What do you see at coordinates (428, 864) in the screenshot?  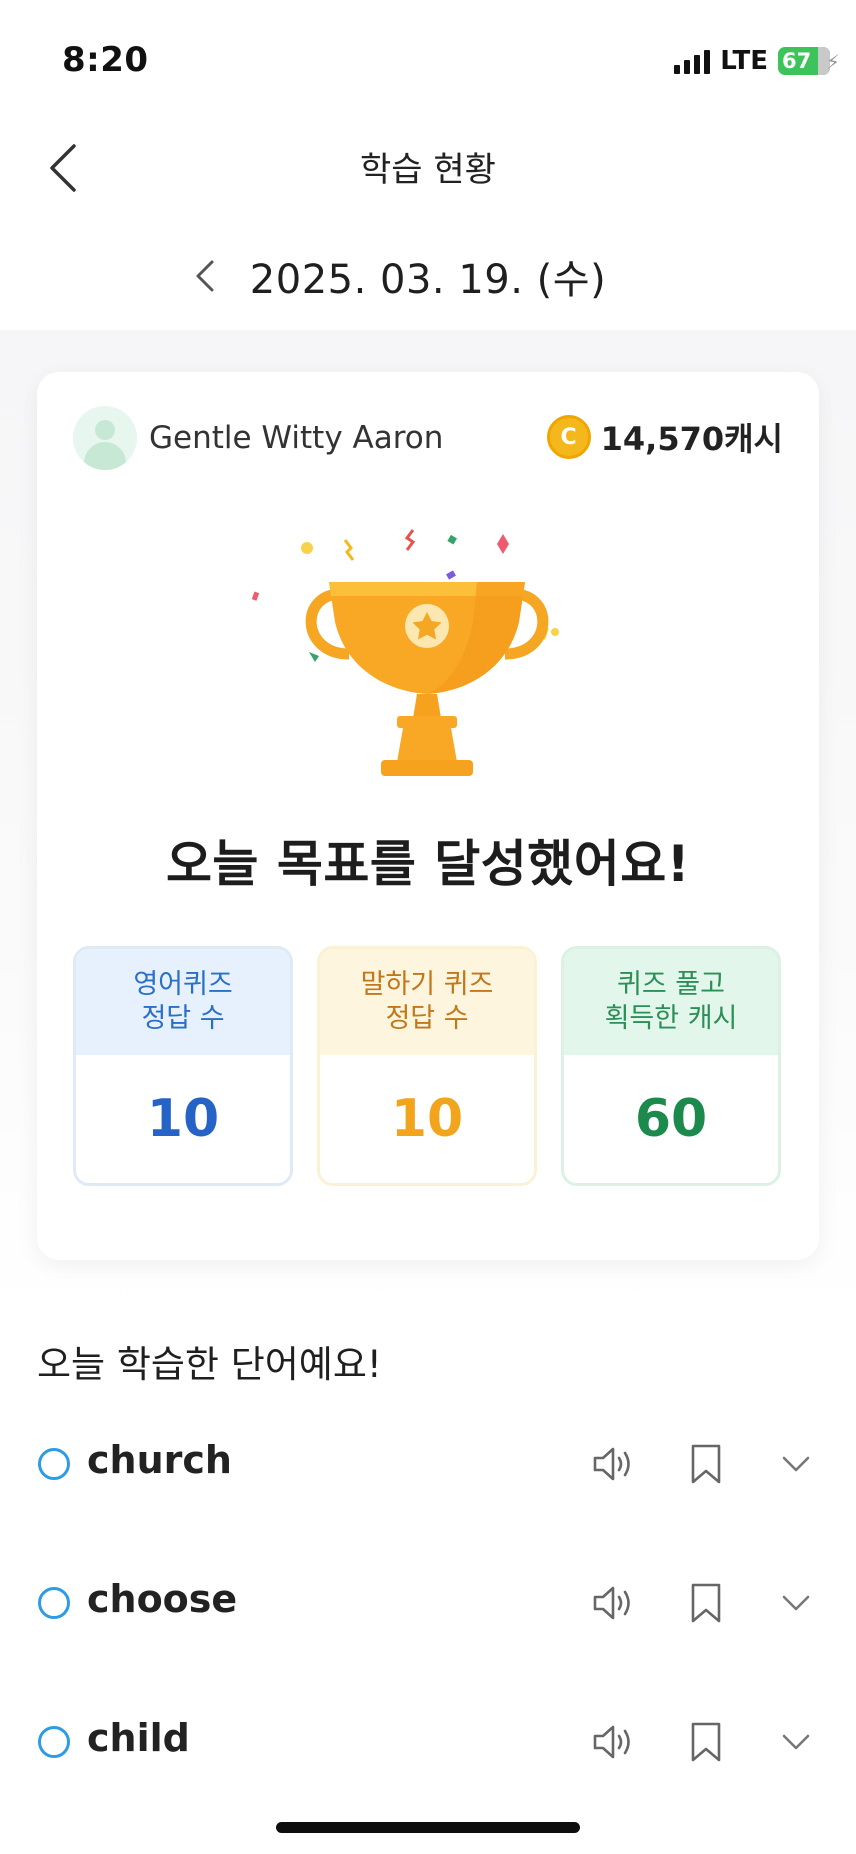 I see `goal-achieved-message: 오늘 목표를 달성했어요!` at bounding box center [428, 864].